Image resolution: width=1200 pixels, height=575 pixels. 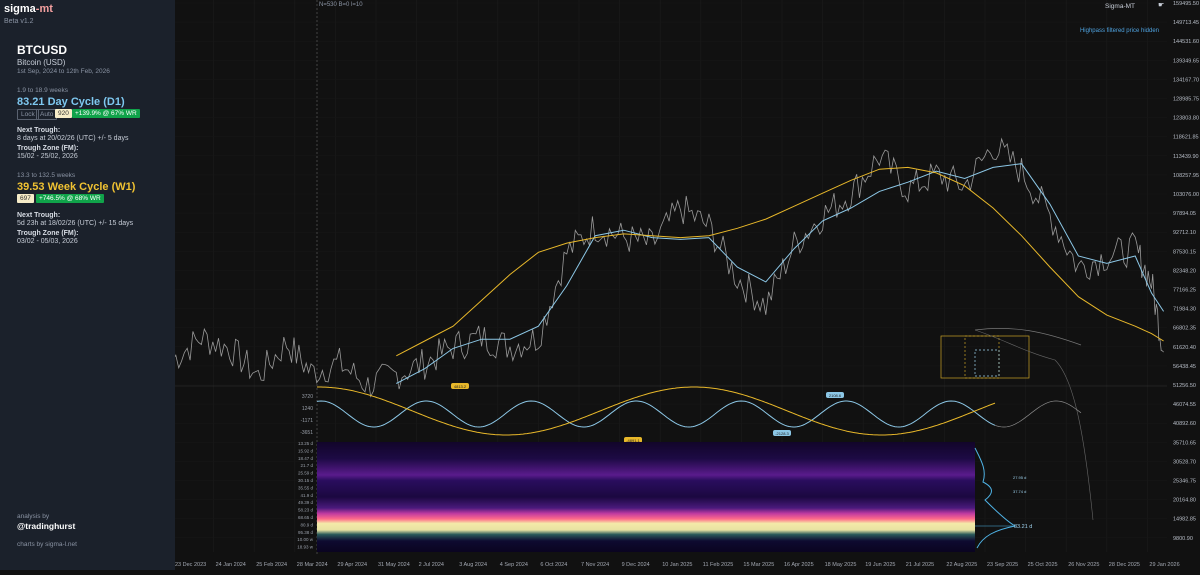 What do you see at coordinates (306, 487) in the screenshot?
I see `spectrum-y-tick: 35.55 d` at bounding box center [306, 487].